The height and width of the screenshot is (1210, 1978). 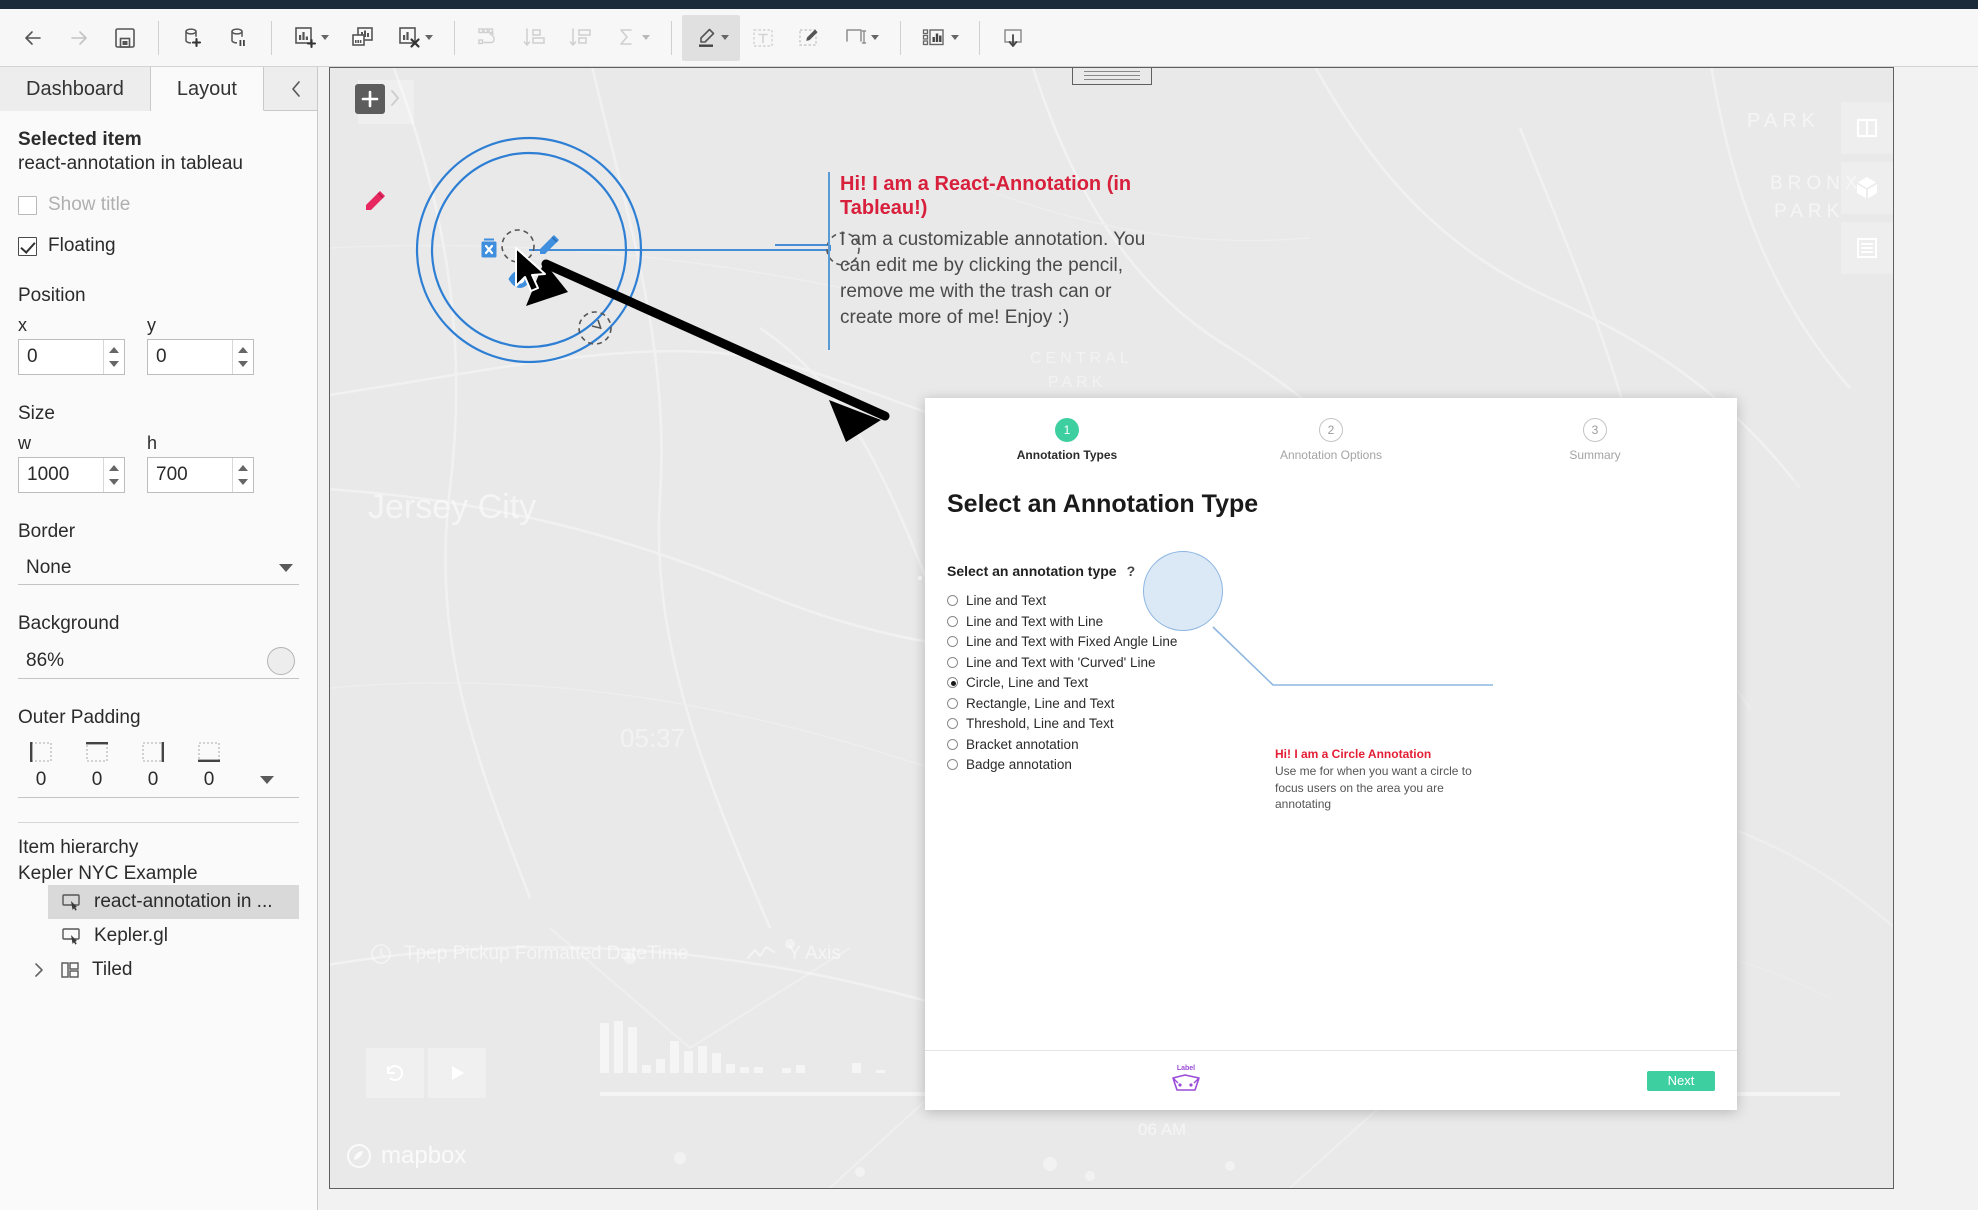 What do you see at coordinates (281, 660) in the screenshot?
I see `background-color-swatch` at bounding box center [281, 660].